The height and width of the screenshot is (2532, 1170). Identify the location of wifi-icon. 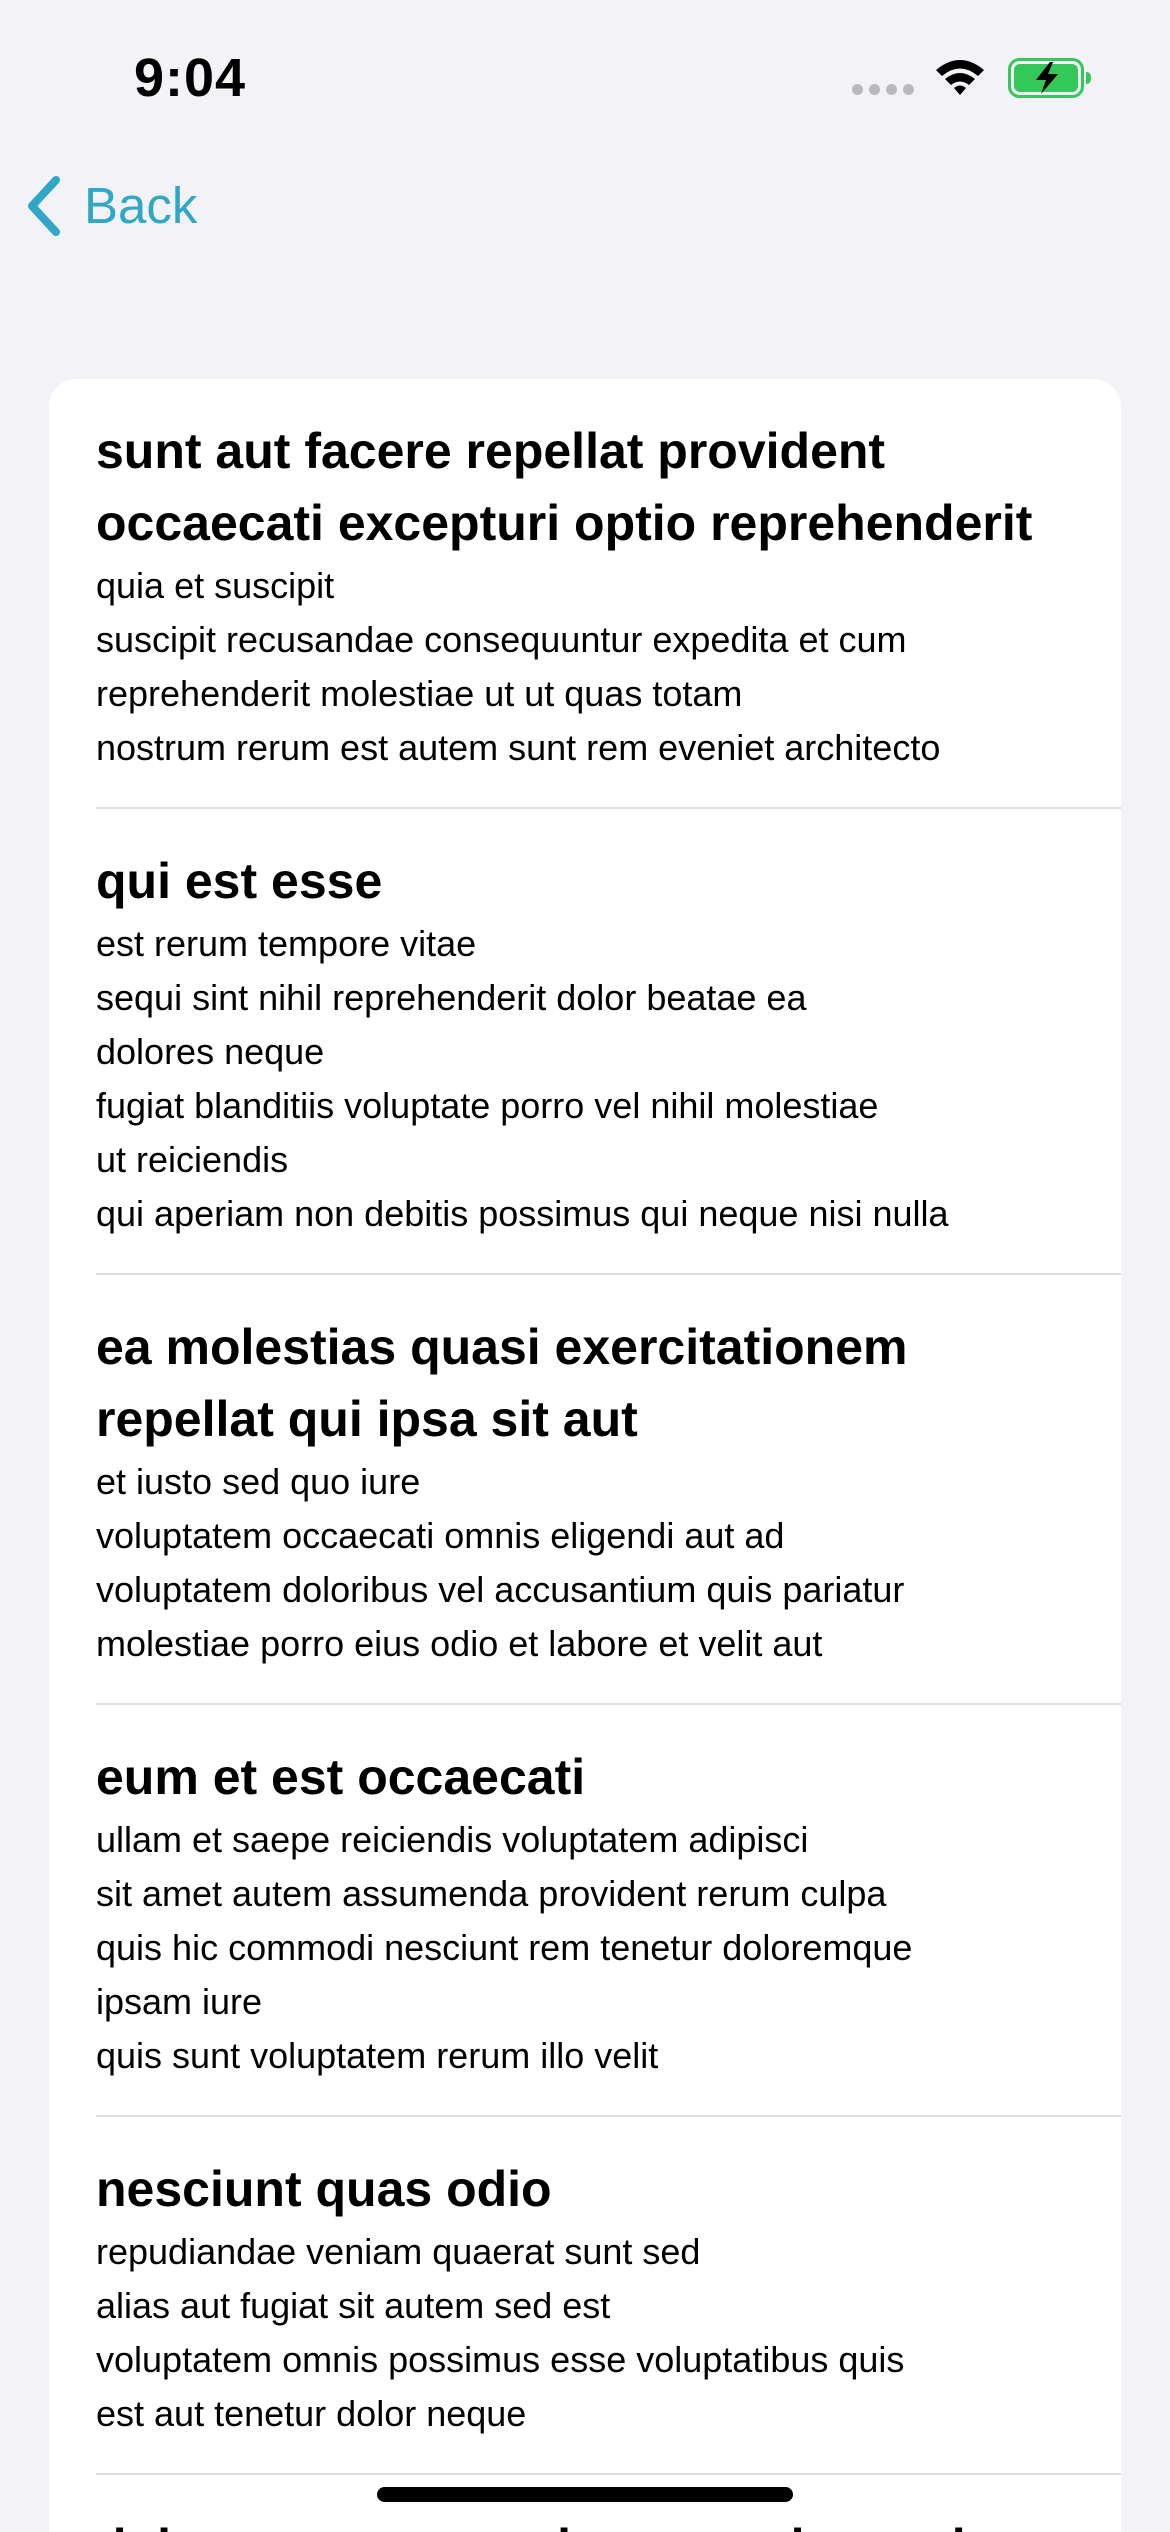
(960, 77).